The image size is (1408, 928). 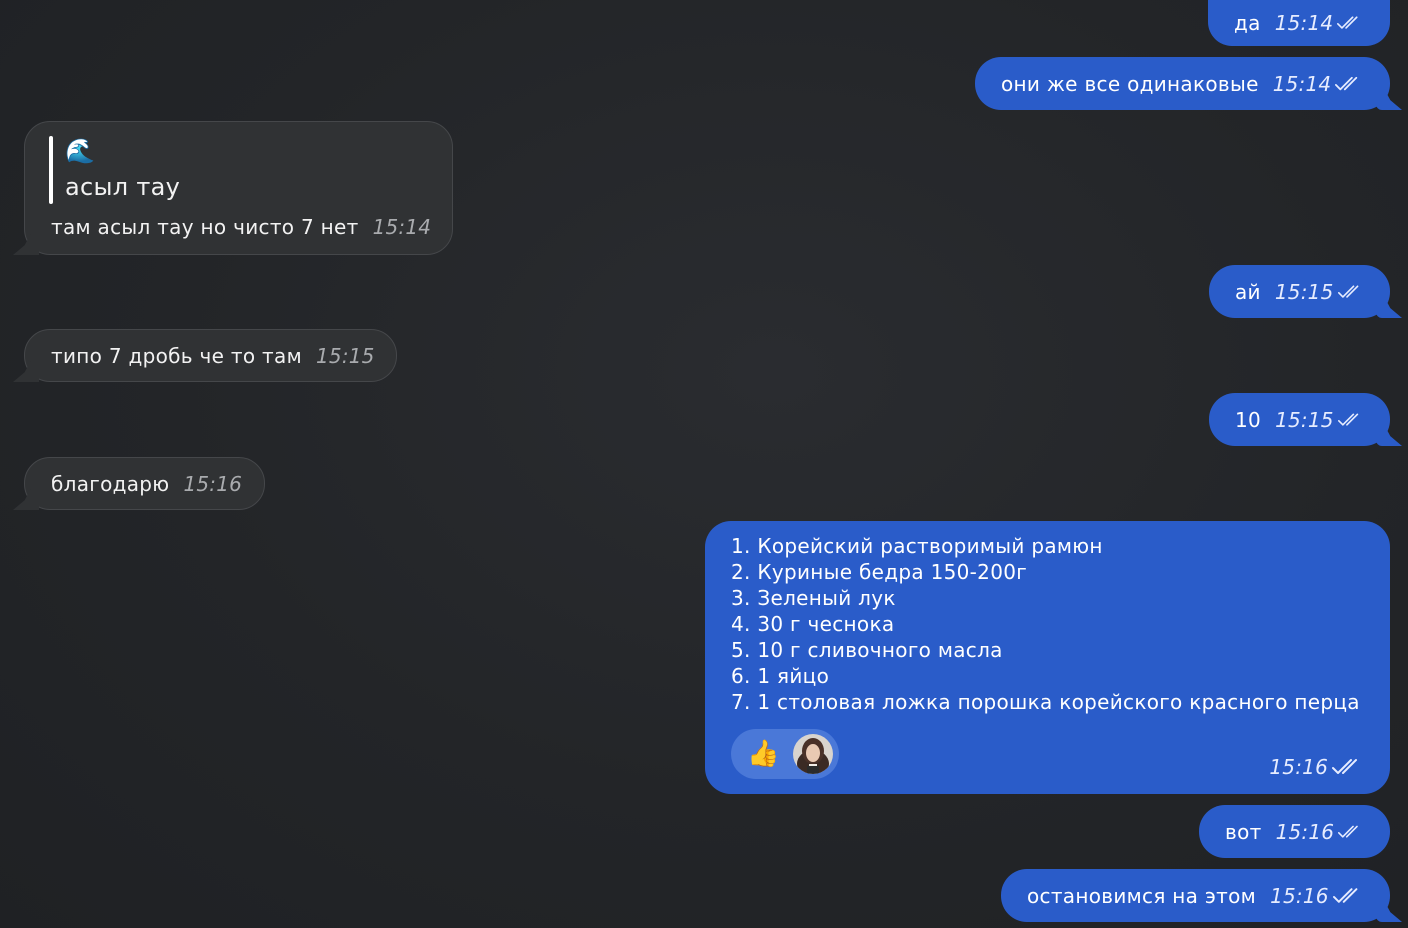 I want to click on list-item: 4. 30 г чеснока, so click(x=813, y=624).